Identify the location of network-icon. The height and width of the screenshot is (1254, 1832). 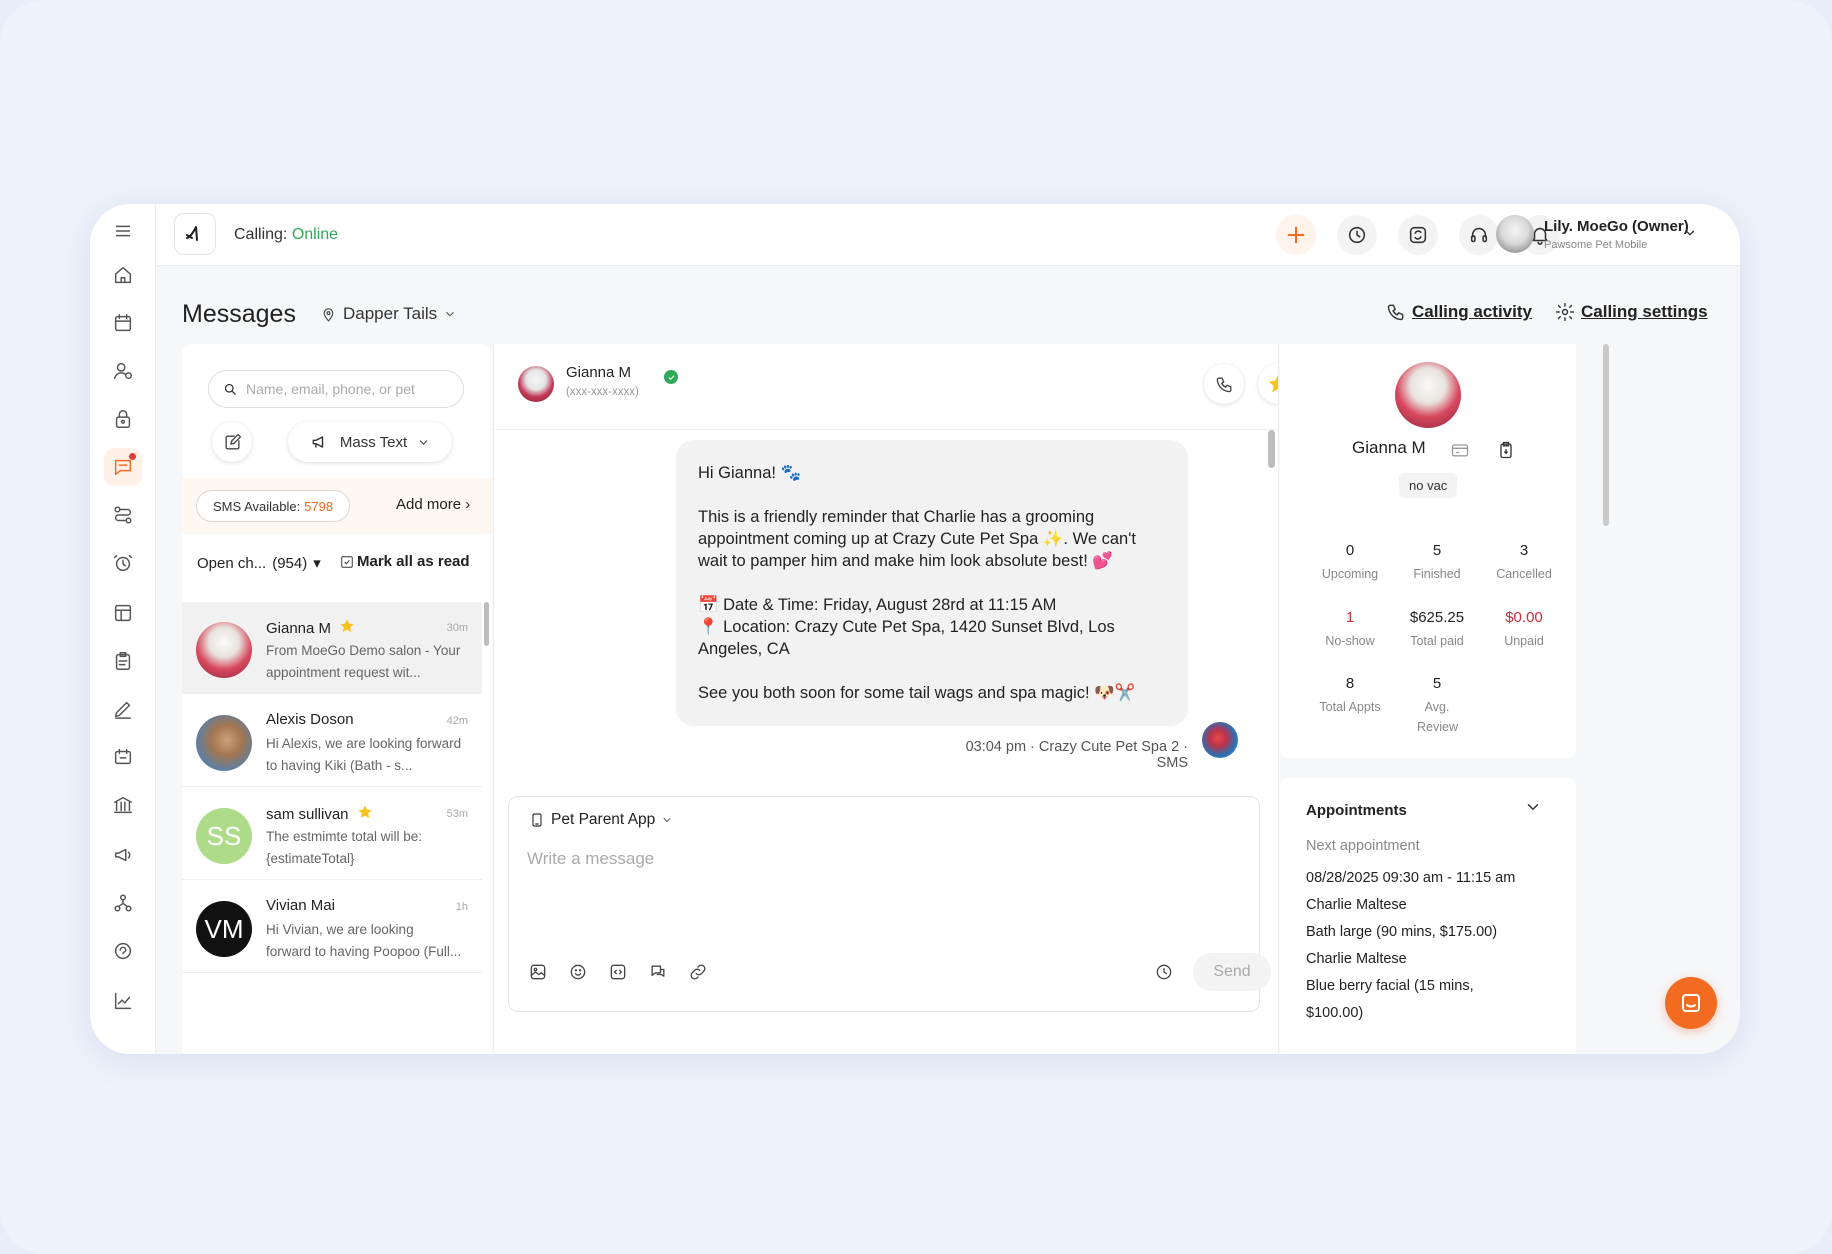
(123, 903).